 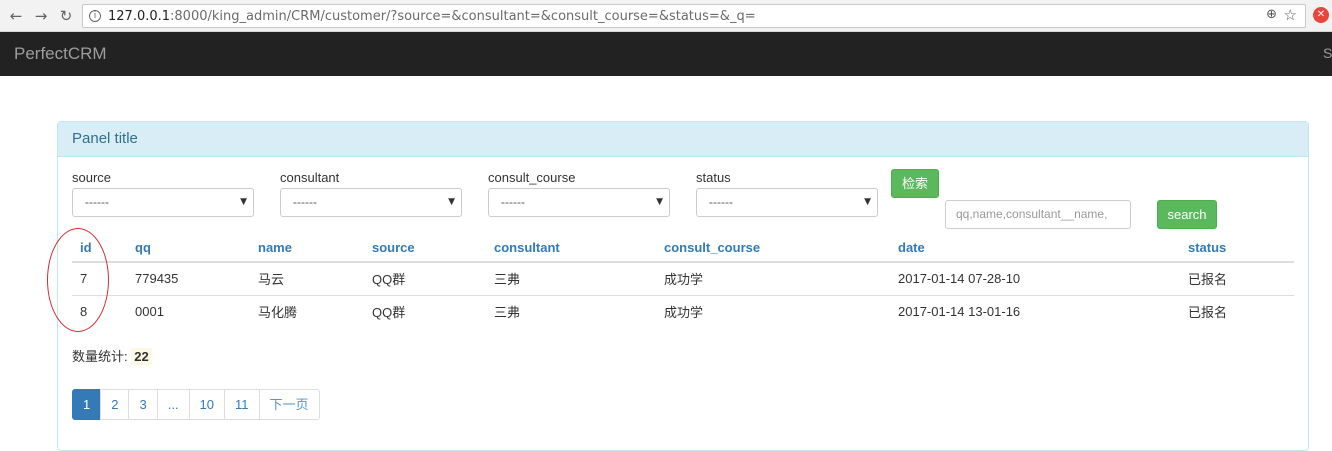 What do you see at coordinates (773, 248) in the screenshot?
I see `column-header-consult-course: consult_course` at bounding box center [773, 248].